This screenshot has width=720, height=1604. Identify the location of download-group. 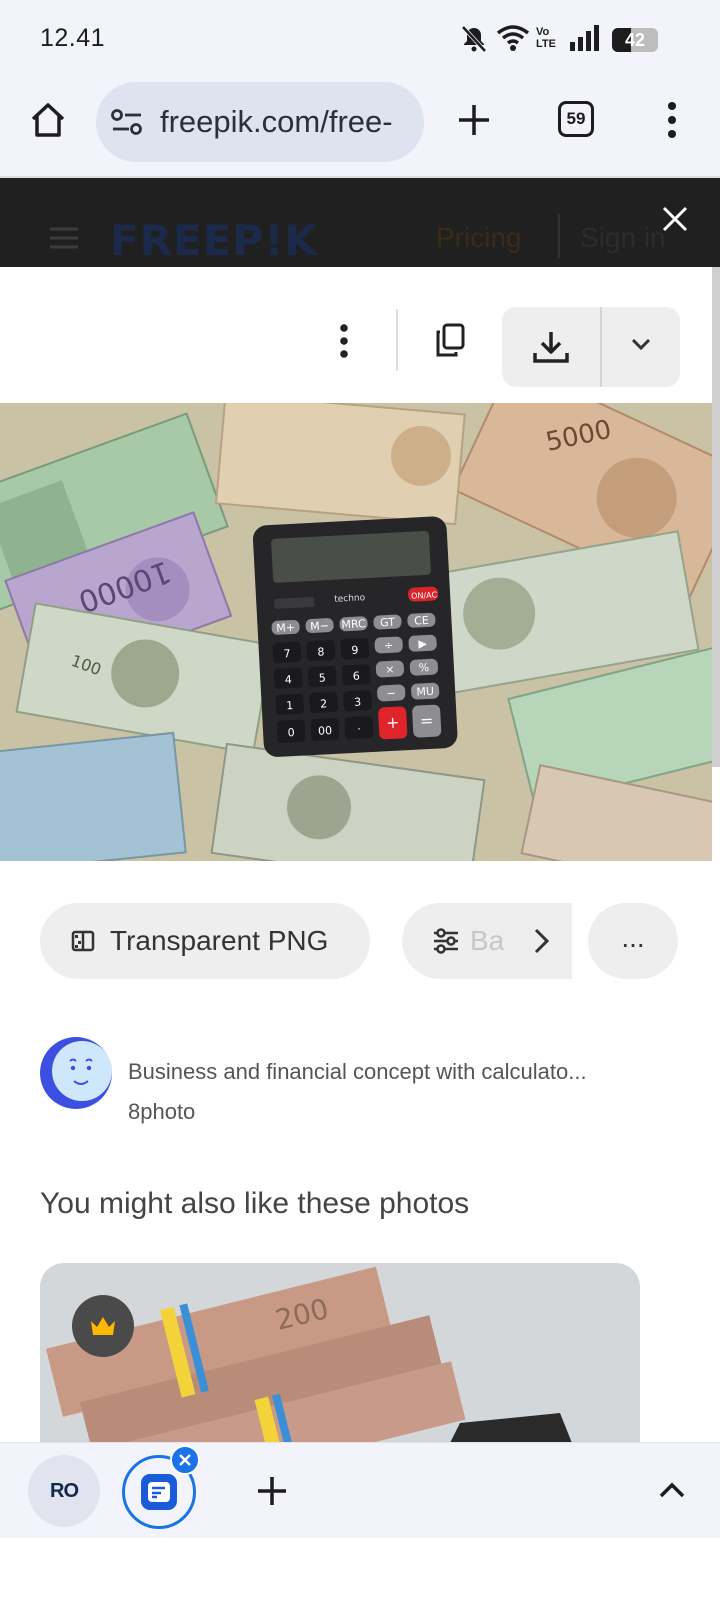
(591, 347).